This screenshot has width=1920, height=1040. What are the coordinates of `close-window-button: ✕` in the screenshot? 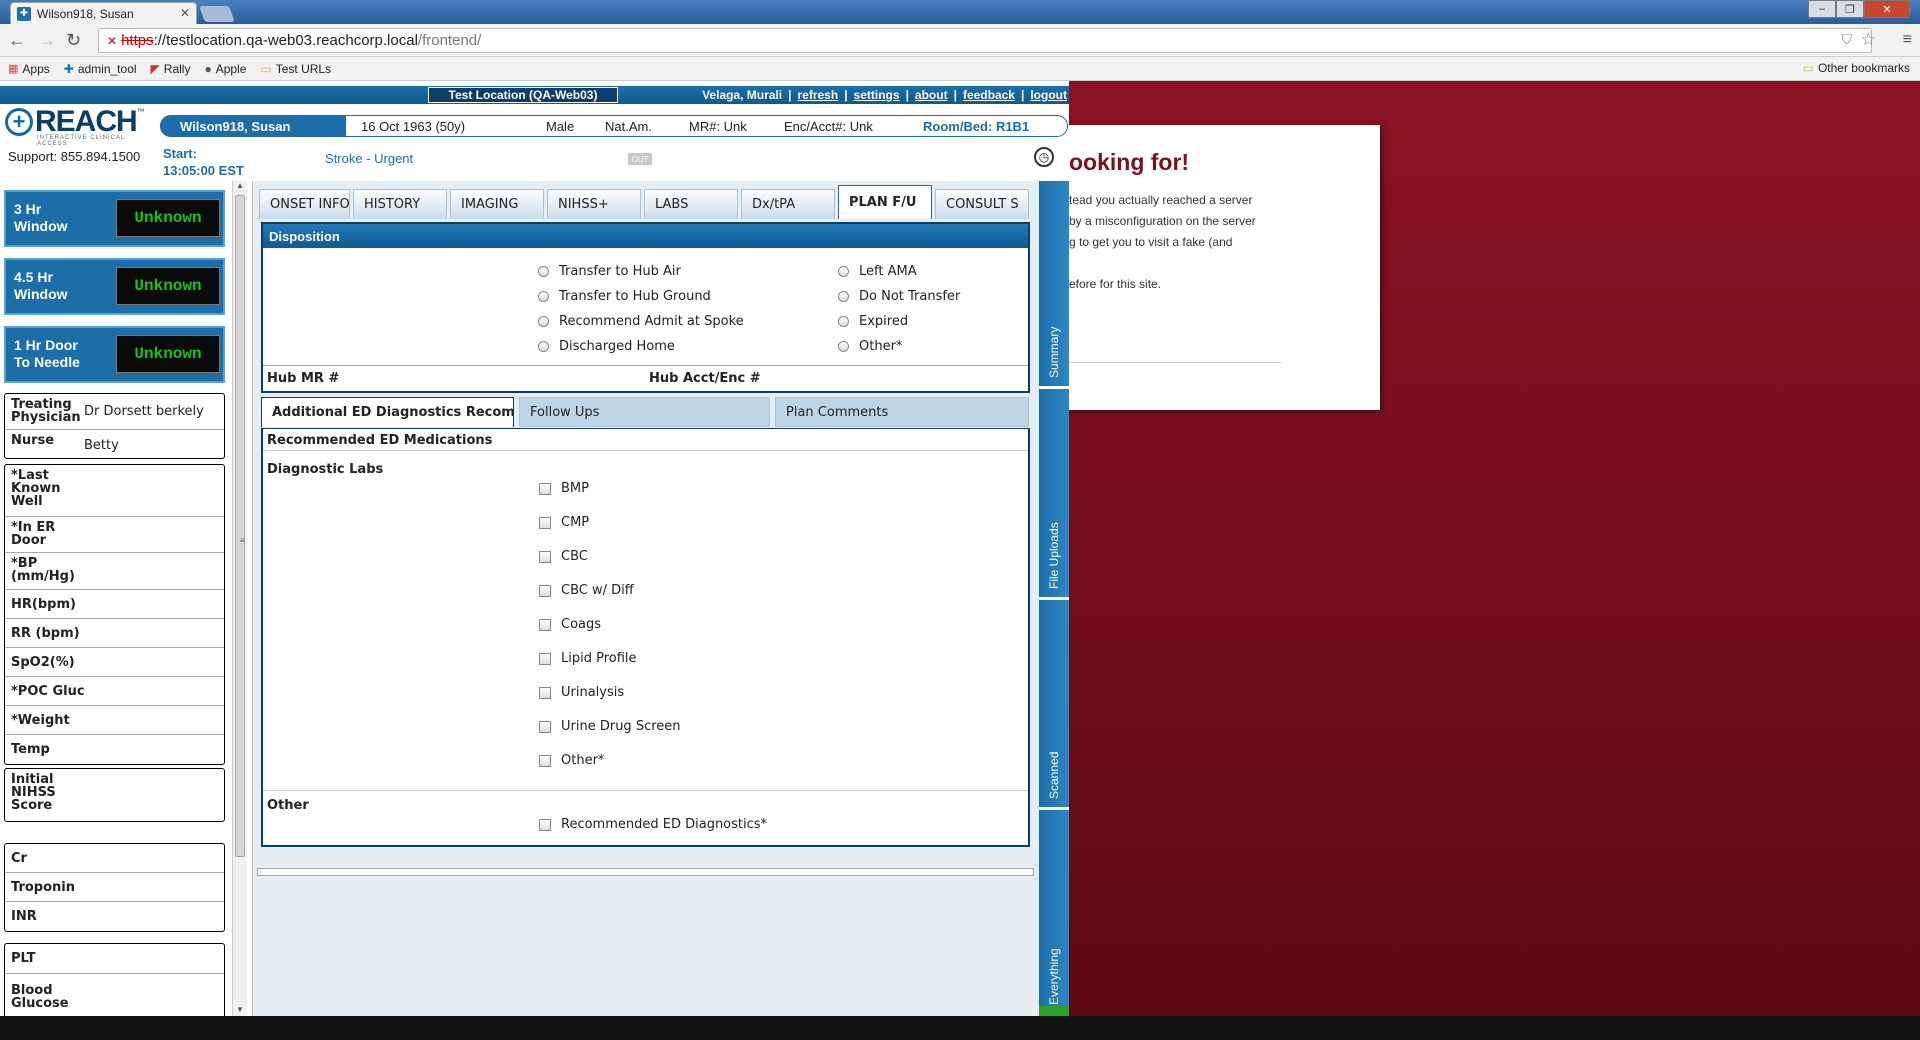 It's located at (1887, 9).